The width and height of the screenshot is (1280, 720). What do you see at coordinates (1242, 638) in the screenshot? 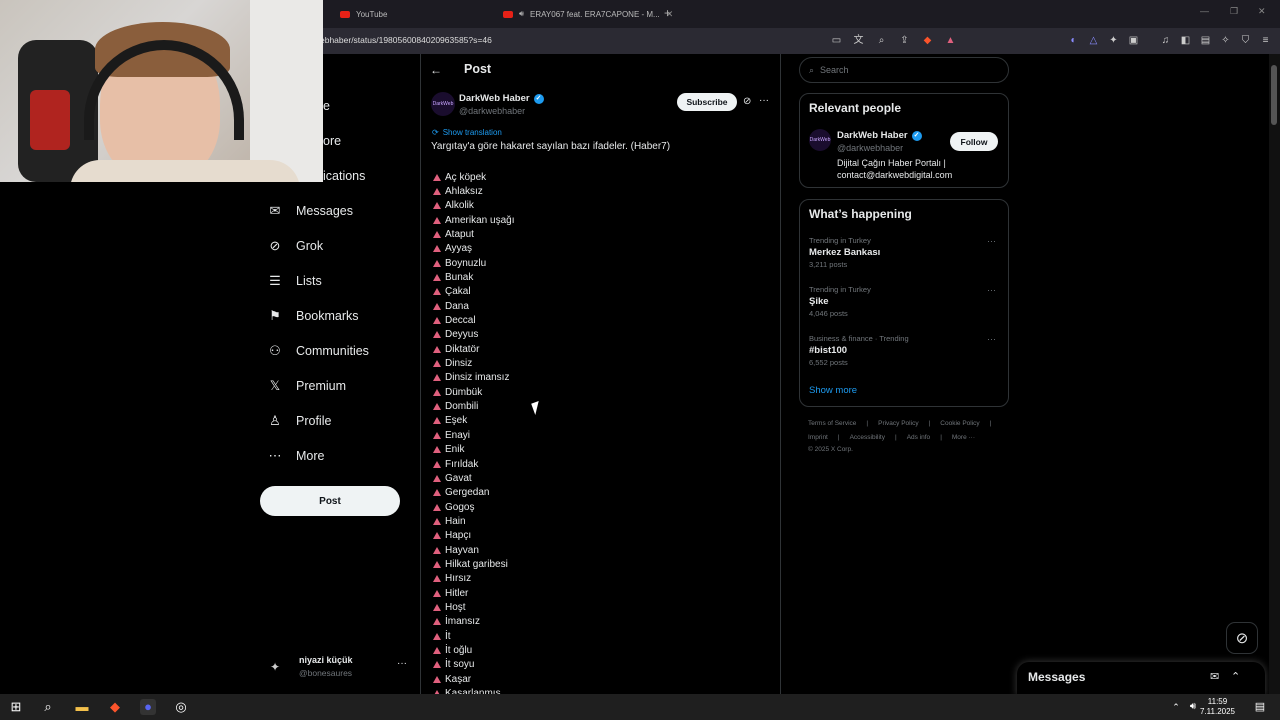
I see `grok-floating-button: ⊘` at bounding box center [1242, 638].